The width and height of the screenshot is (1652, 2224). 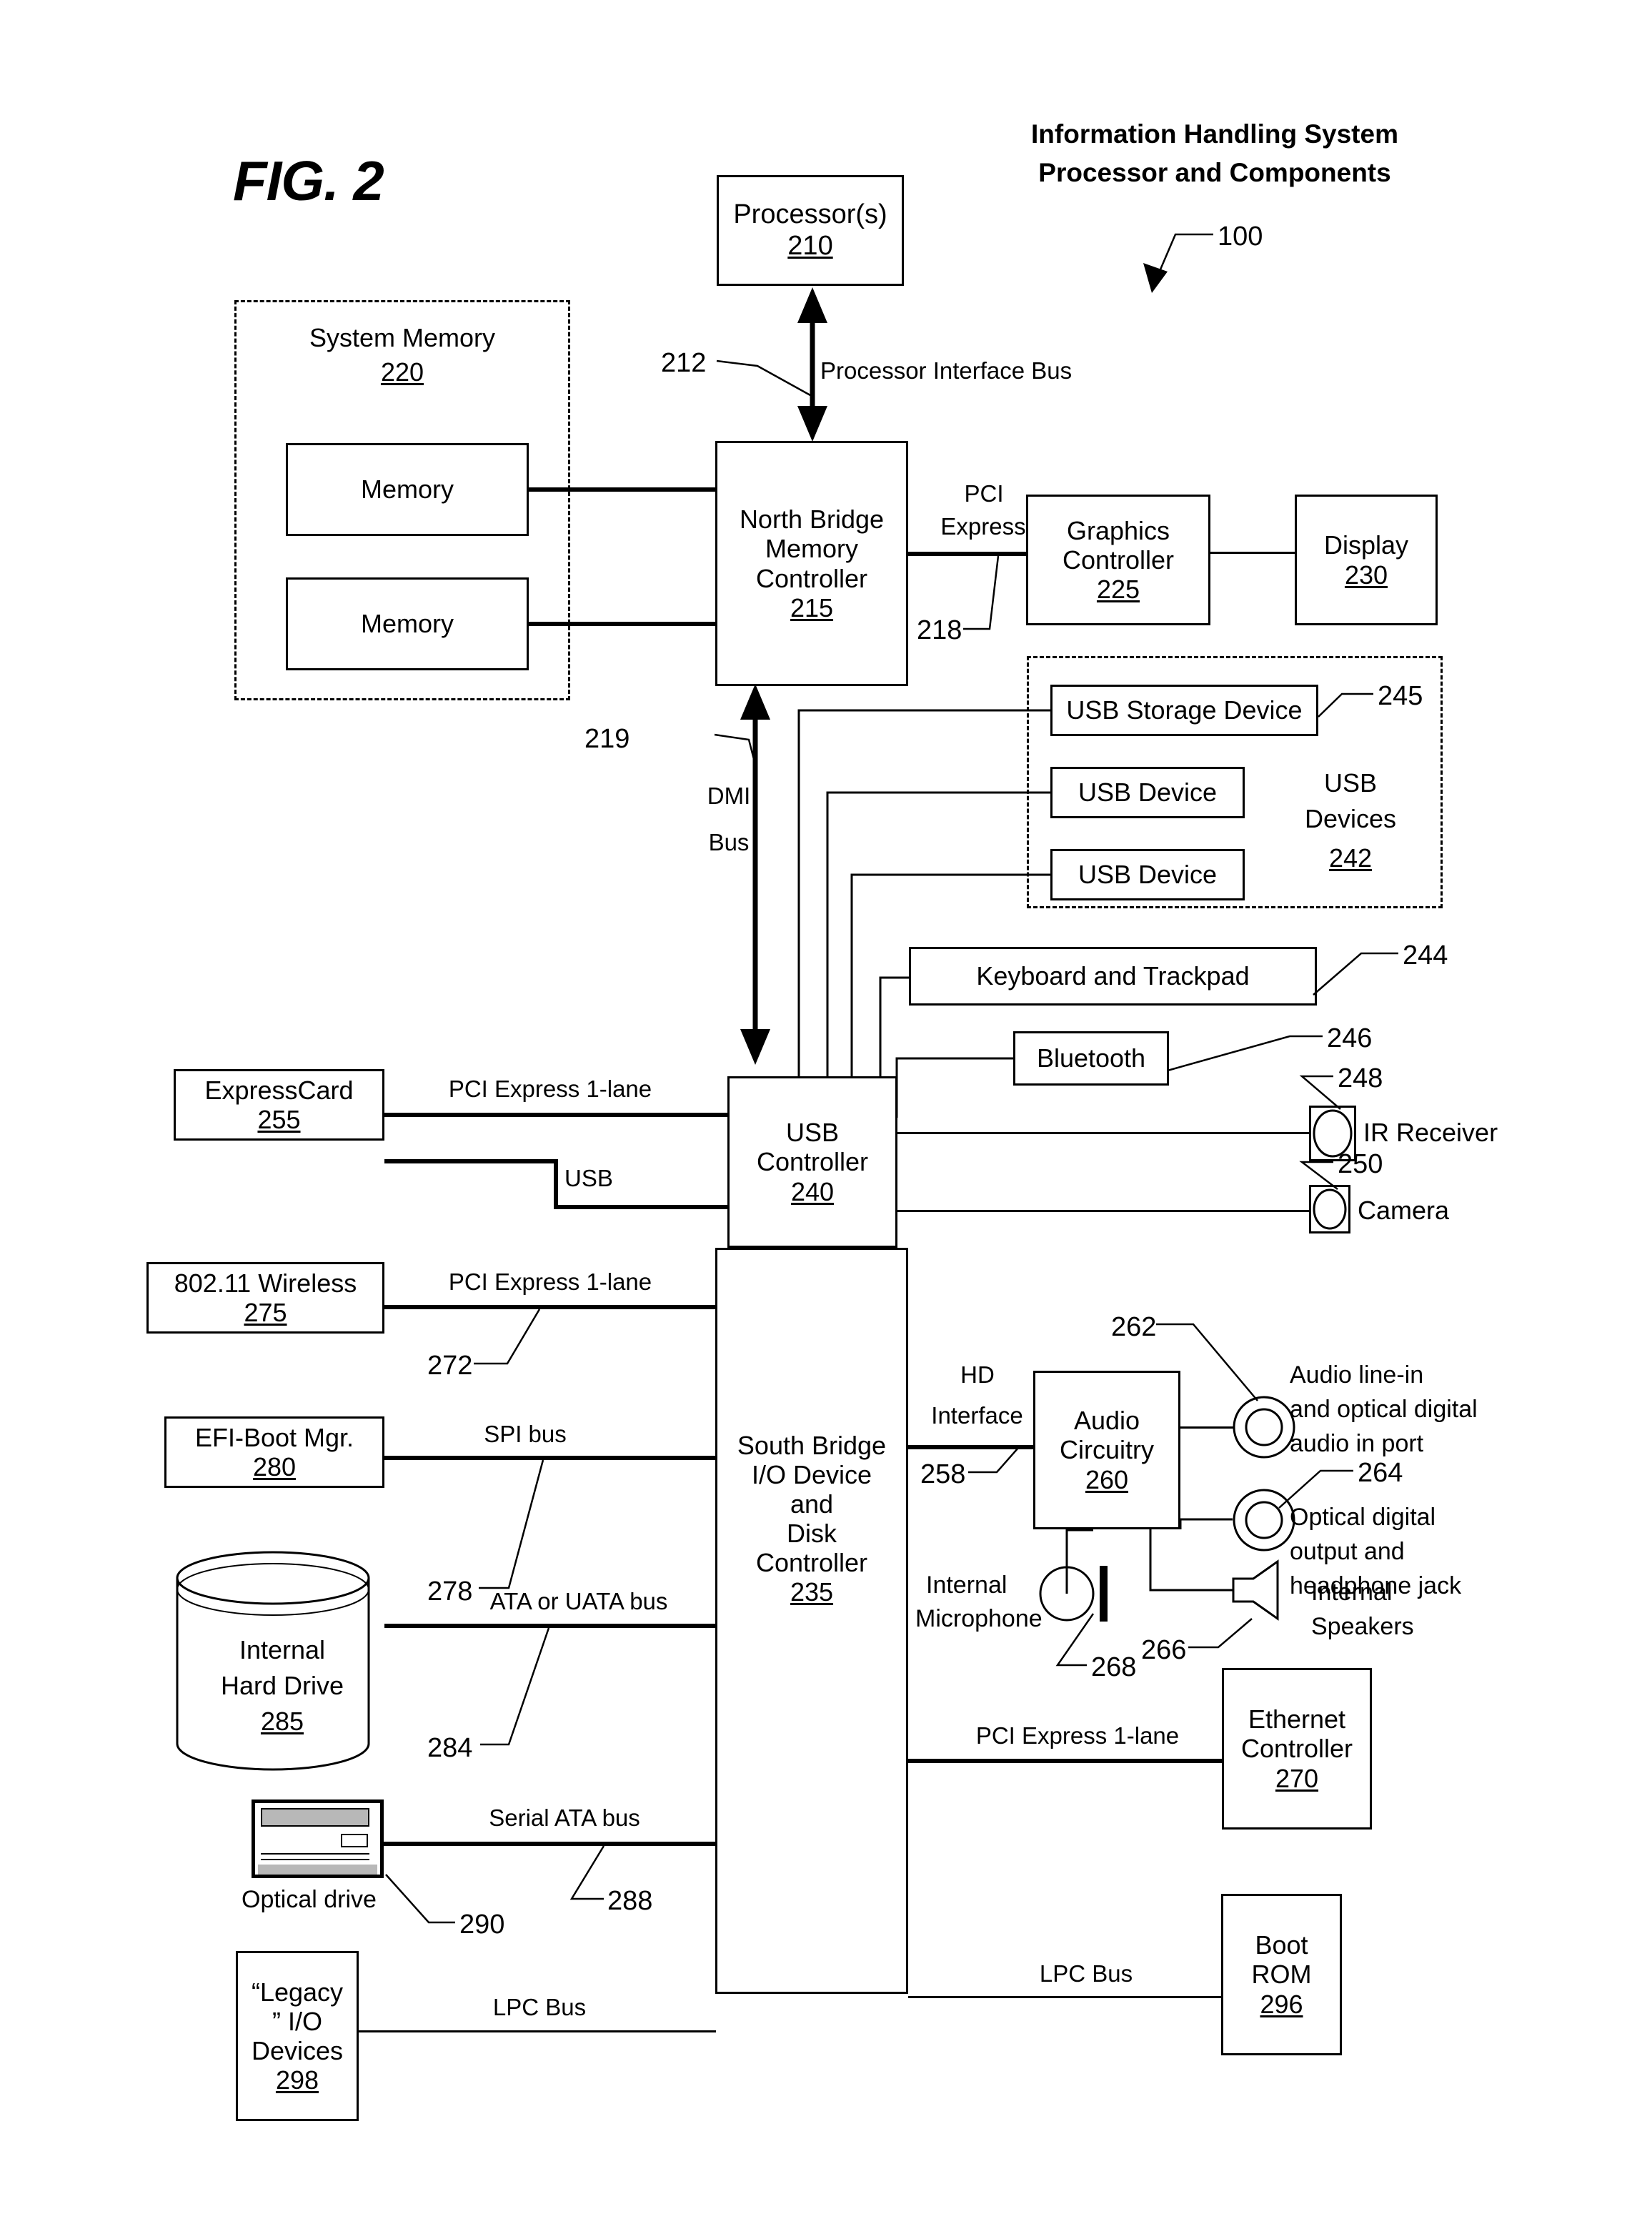 What do you see at coordinates (1066, 1761) in the screenshot?
I see `pcie-ethernet-line` at bounding box center [1066, 1761].